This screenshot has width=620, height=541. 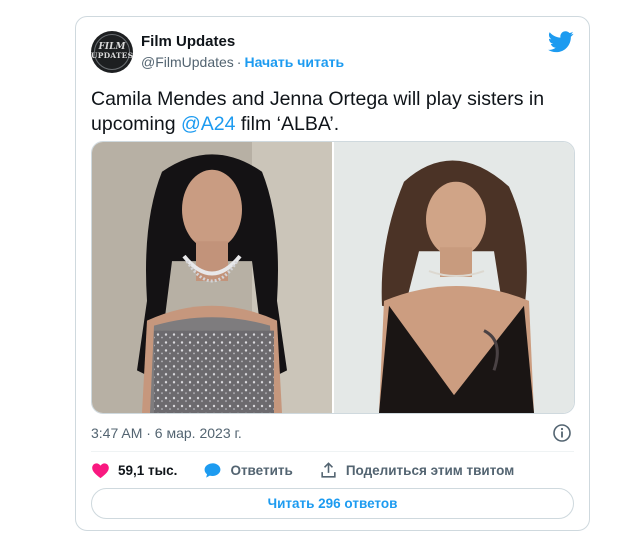 What do you see at coordinates (332, 503) in the screenshot?
I see `read-replies-button: Читать 296 ответов` at bounding box center [332, 503].